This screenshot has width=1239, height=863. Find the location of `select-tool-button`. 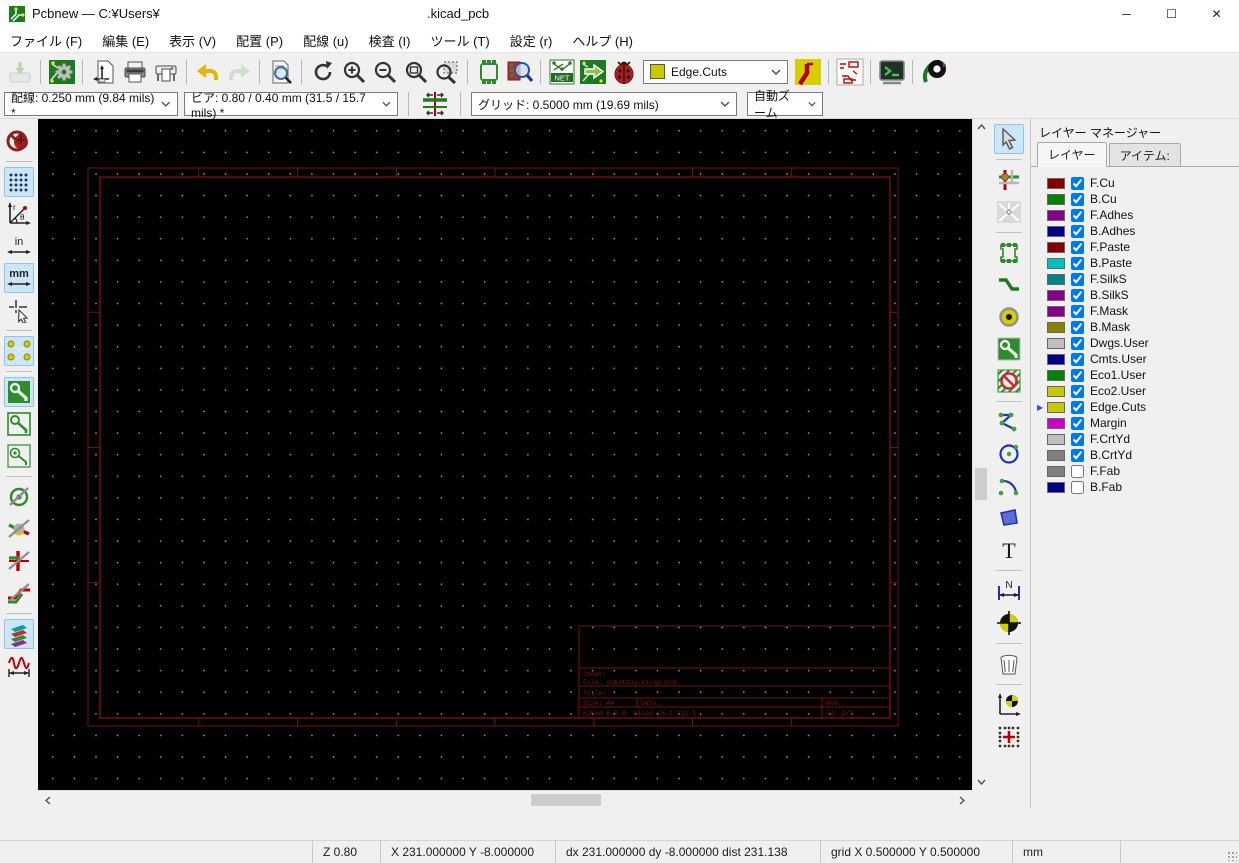

select-tool-button is located at coordinates (1009, 139).